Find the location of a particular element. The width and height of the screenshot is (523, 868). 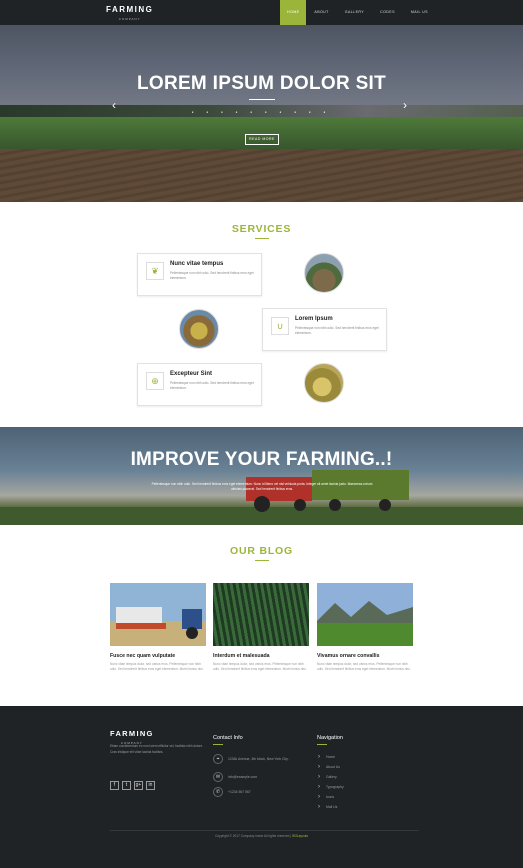

contact-heading-line is located at coordinates (218, 744).